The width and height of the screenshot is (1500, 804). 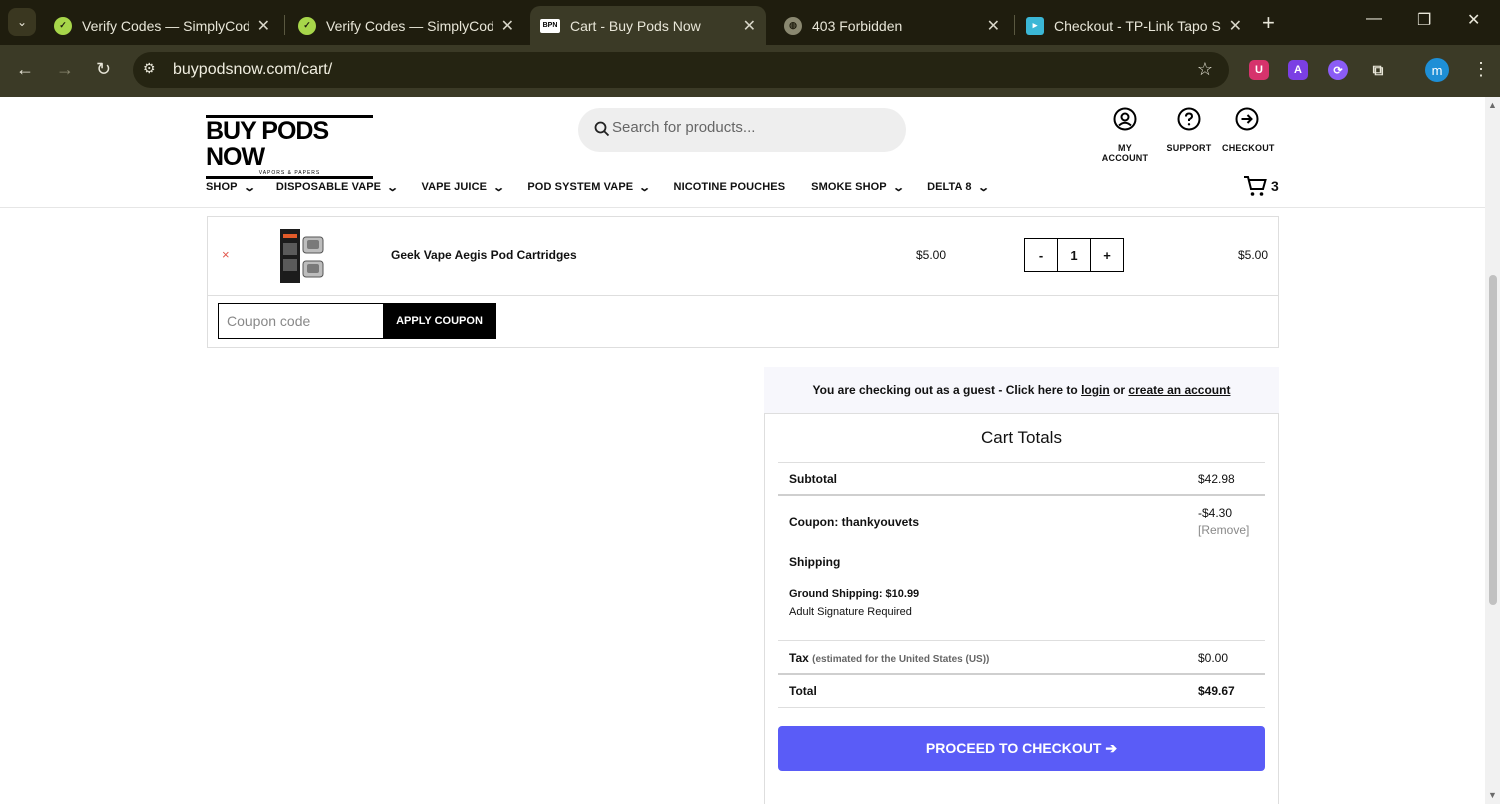 What do you see at coordinates (1125, 153) in the screenshot?
I see `my-account-label: MY ACCOUNT` at bounding box center [1125, 153].